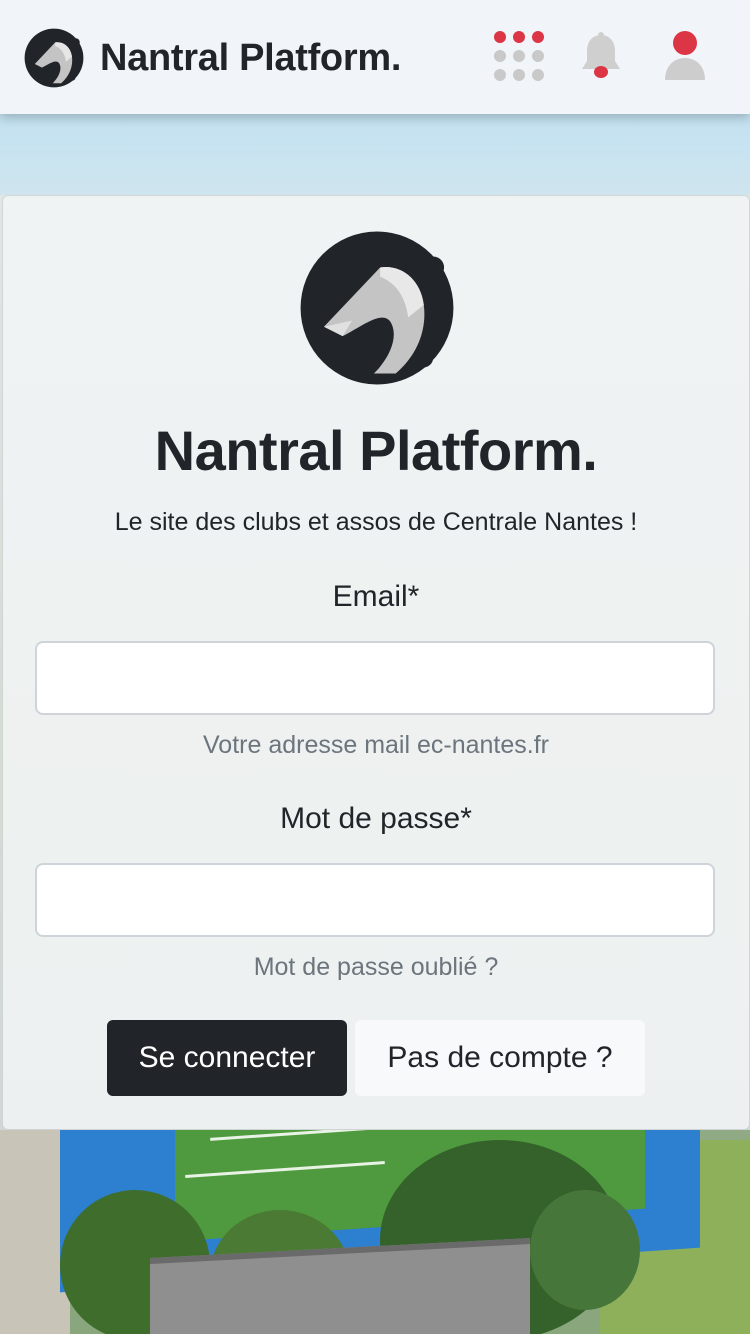 The height and width of the screenshot is (1334, 750). Describe the element at coordinates (500, 1058) in the screenshot. I see `signup-button: Pas de compte ?` at that location.